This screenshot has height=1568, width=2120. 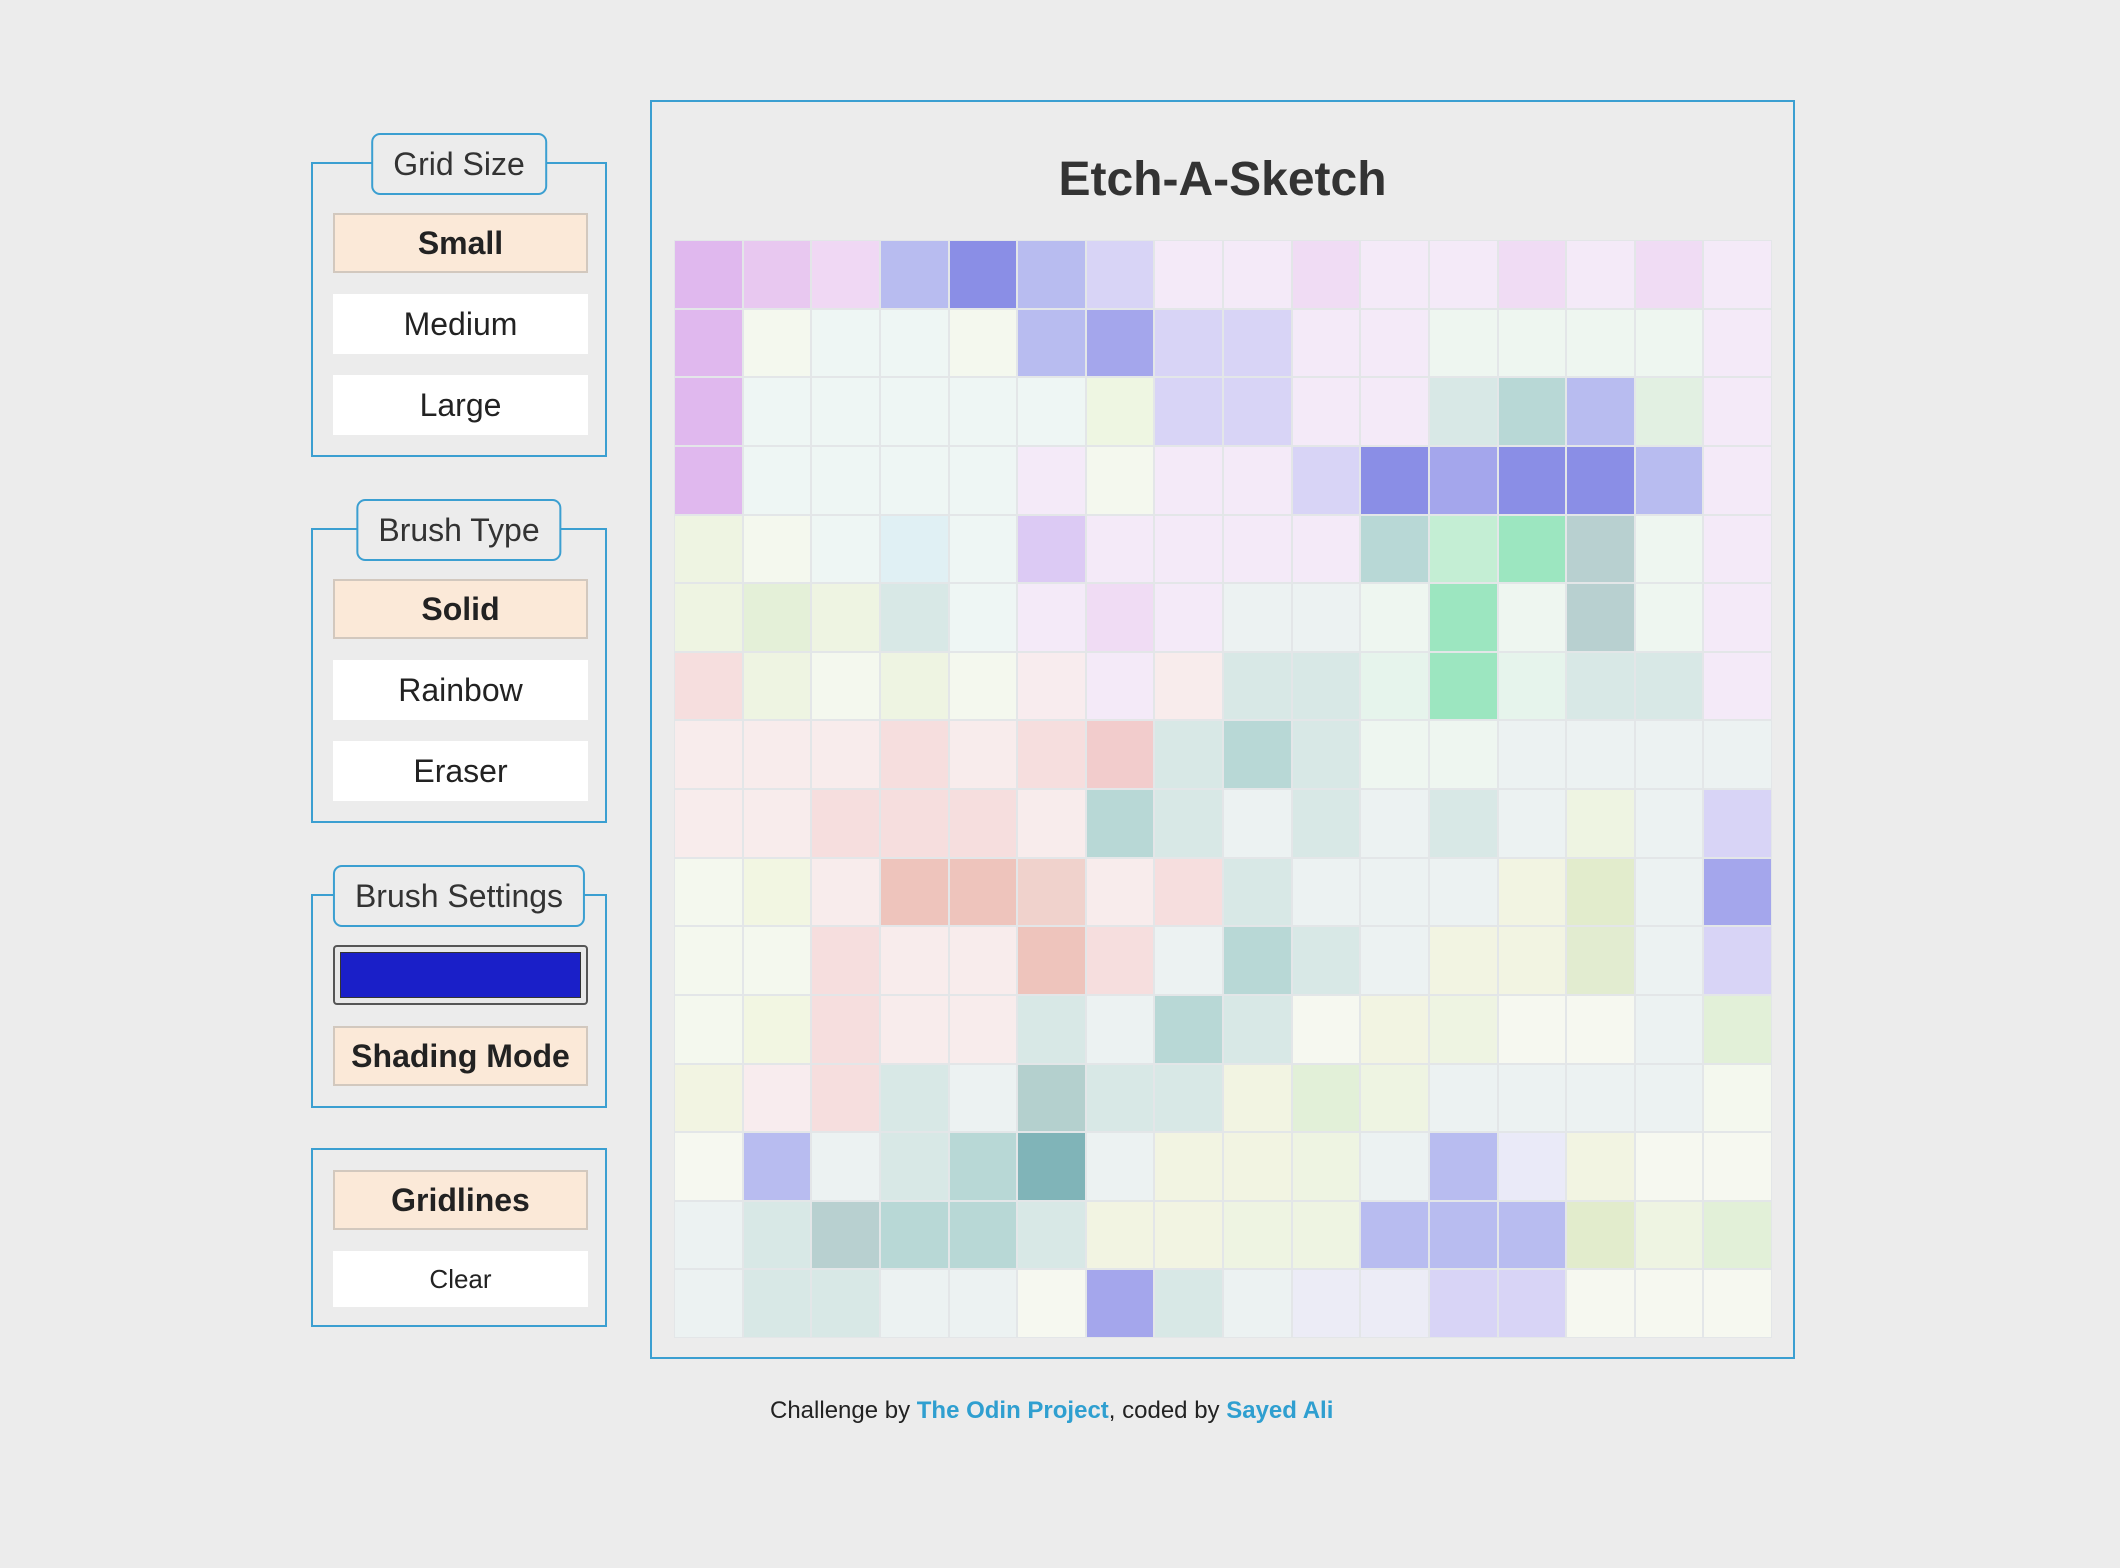 What do you see at coordinates (460, 324) in the screenshot?
I see `medium-grid-button: Medium` at bounding box center [460, 324].